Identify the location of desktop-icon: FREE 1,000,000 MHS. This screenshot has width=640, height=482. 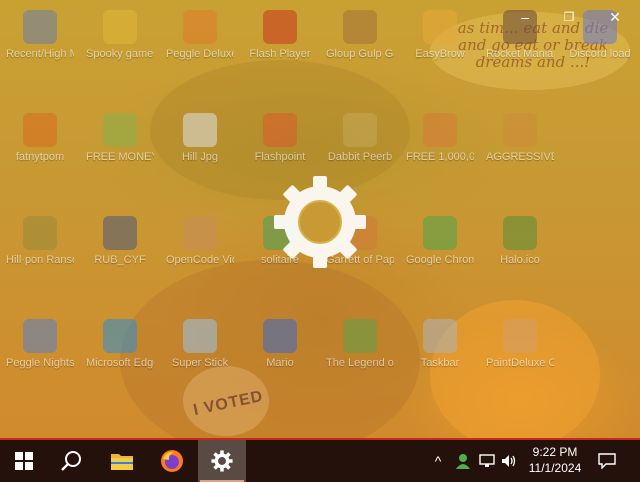
(440, 138).